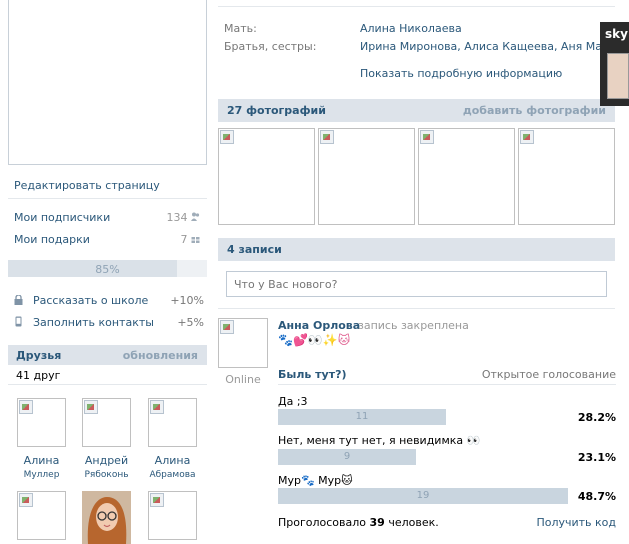  Describe the element at coordinates (314, 340) in the screenshot. I see `post-emoji-text: 🐾💕👀✨🐱` at that location.